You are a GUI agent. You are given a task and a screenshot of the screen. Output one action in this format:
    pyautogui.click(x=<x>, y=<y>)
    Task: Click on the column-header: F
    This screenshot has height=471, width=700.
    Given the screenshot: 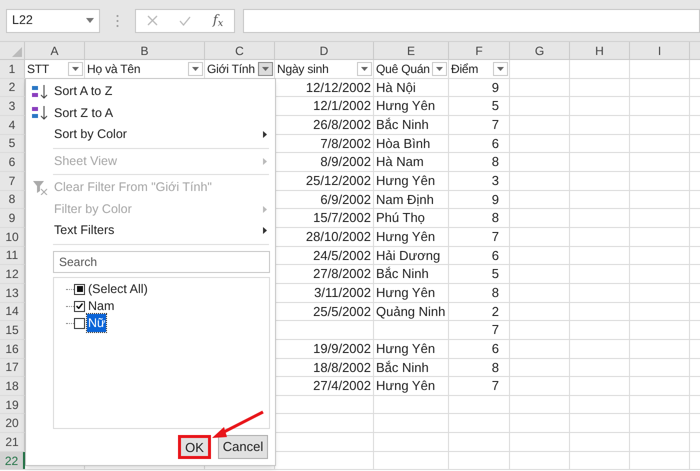 What is the action you would take?
    pyautogui.click(x=479, y=50)
    